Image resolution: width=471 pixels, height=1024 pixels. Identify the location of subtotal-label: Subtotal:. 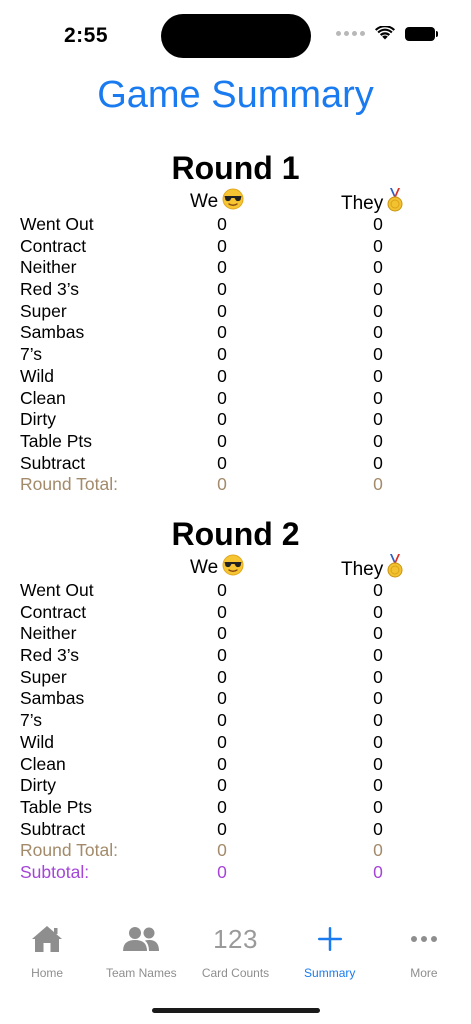
(55, 871).